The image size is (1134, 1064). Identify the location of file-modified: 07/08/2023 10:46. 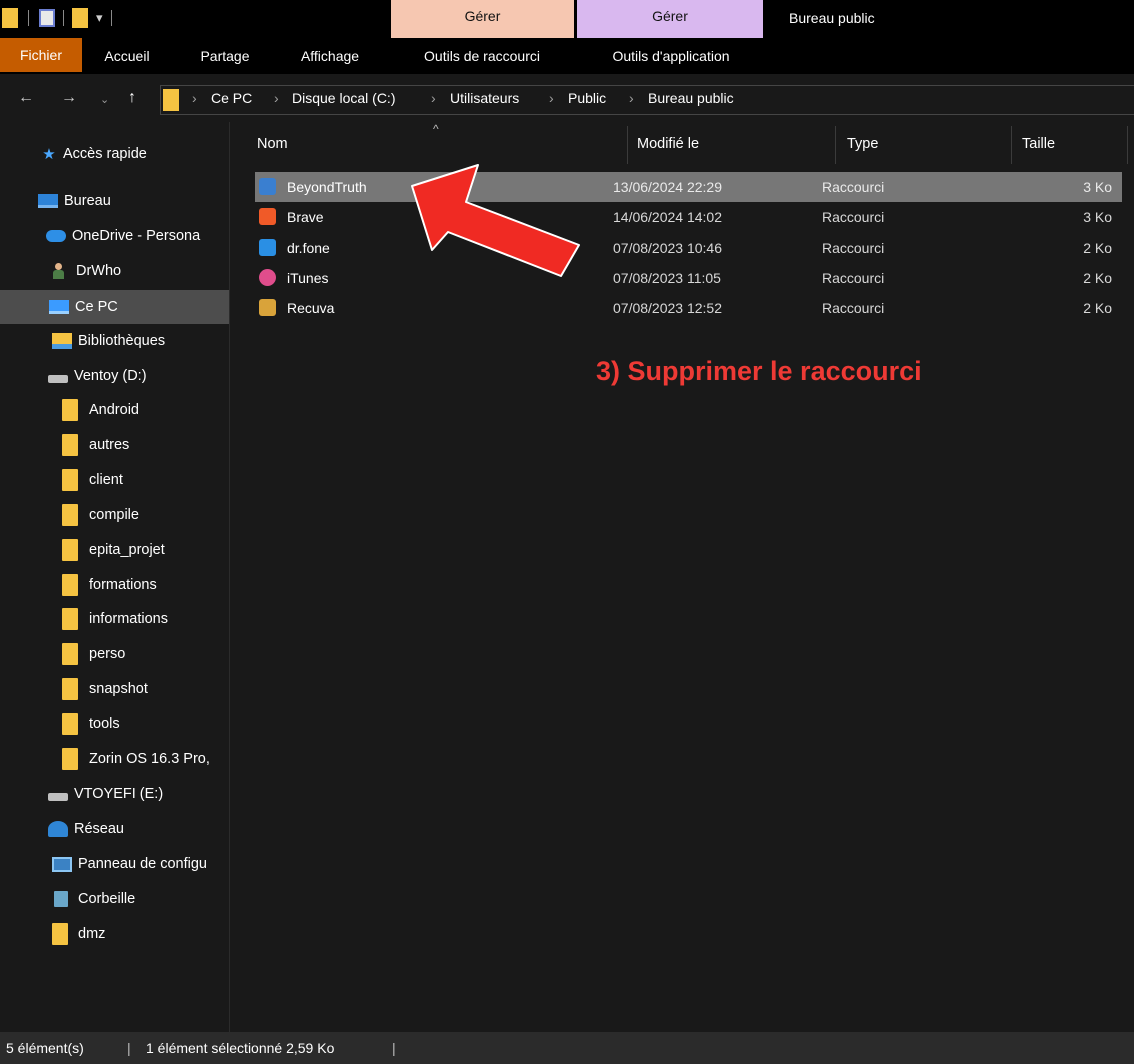
(667, 248).